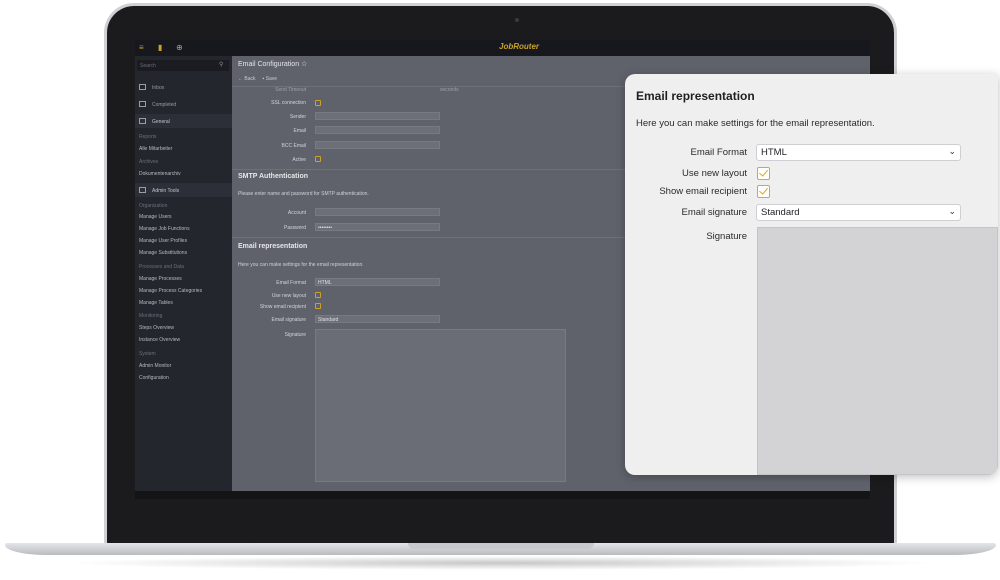  What do you see at coordinates (257, 79) in the screenshot?
I see `toolbar: ← Back ▪ Save` at bounding box center [257, 79].